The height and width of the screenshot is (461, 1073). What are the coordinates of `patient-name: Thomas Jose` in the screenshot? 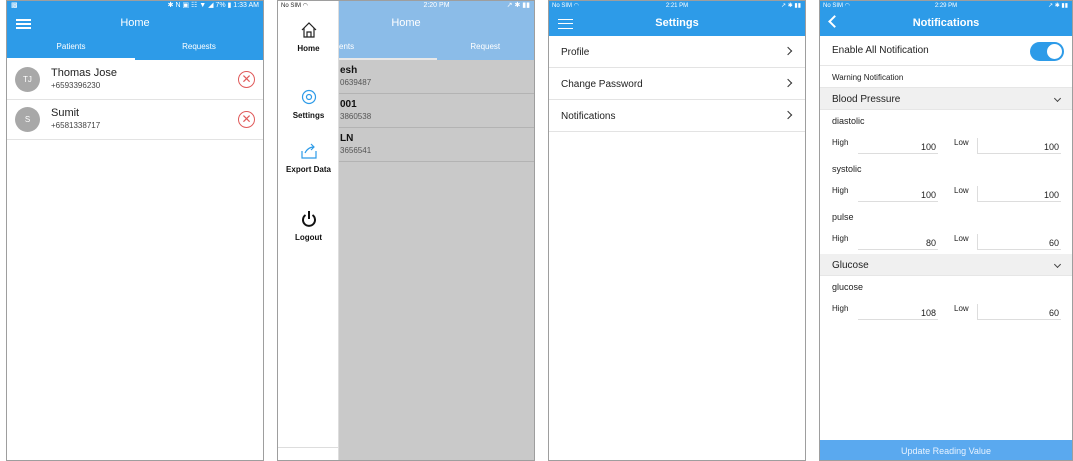 It's located at (84, 73).